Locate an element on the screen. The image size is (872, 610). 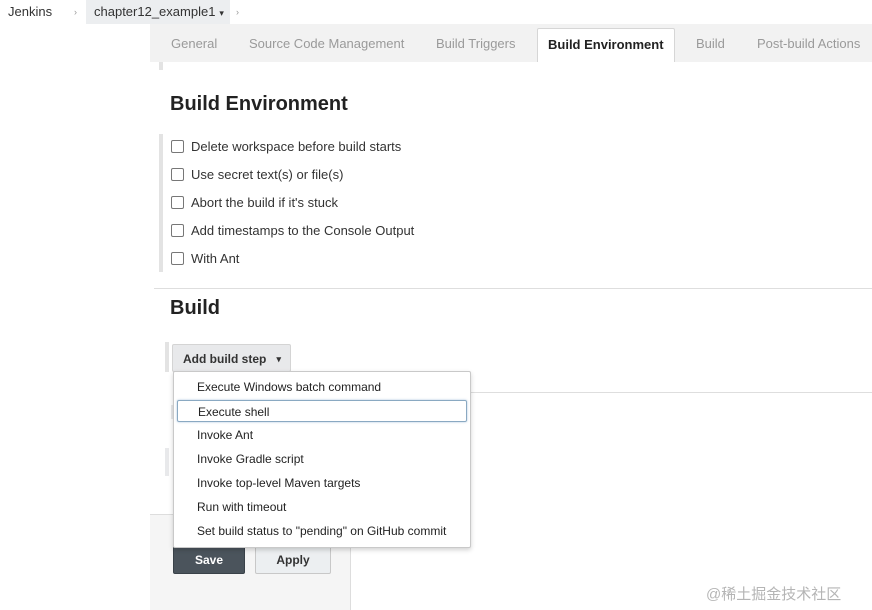
option-secret-text: Use secret text(s) or file(s) is located at coordinates (257, 174).